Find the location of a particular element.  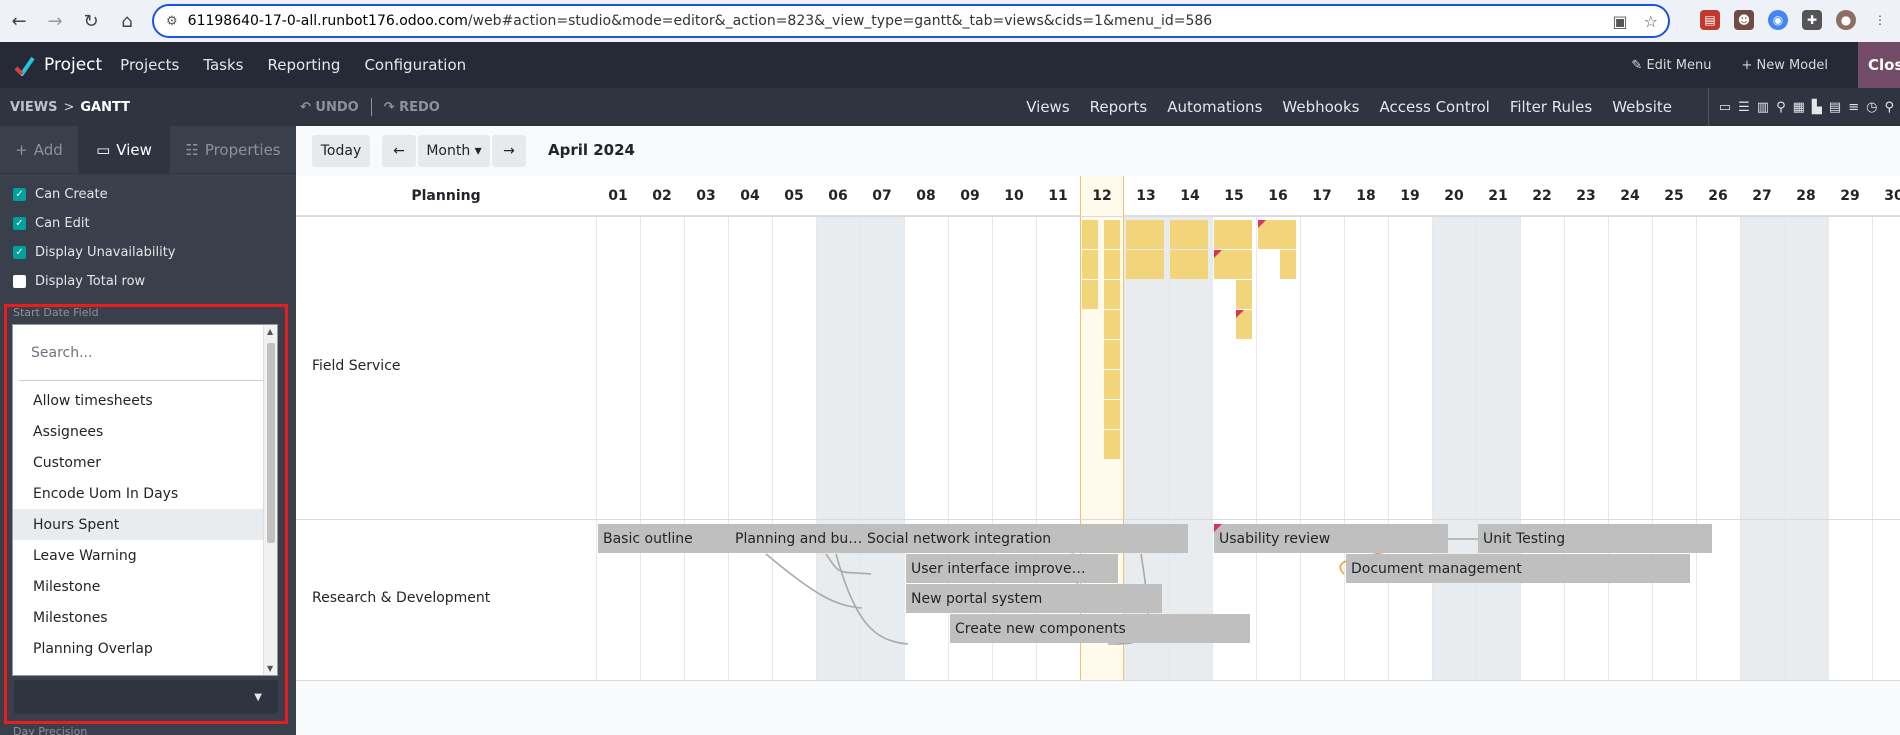

gantt-task-bar: Usability review is located at coordinates (1331, 538).